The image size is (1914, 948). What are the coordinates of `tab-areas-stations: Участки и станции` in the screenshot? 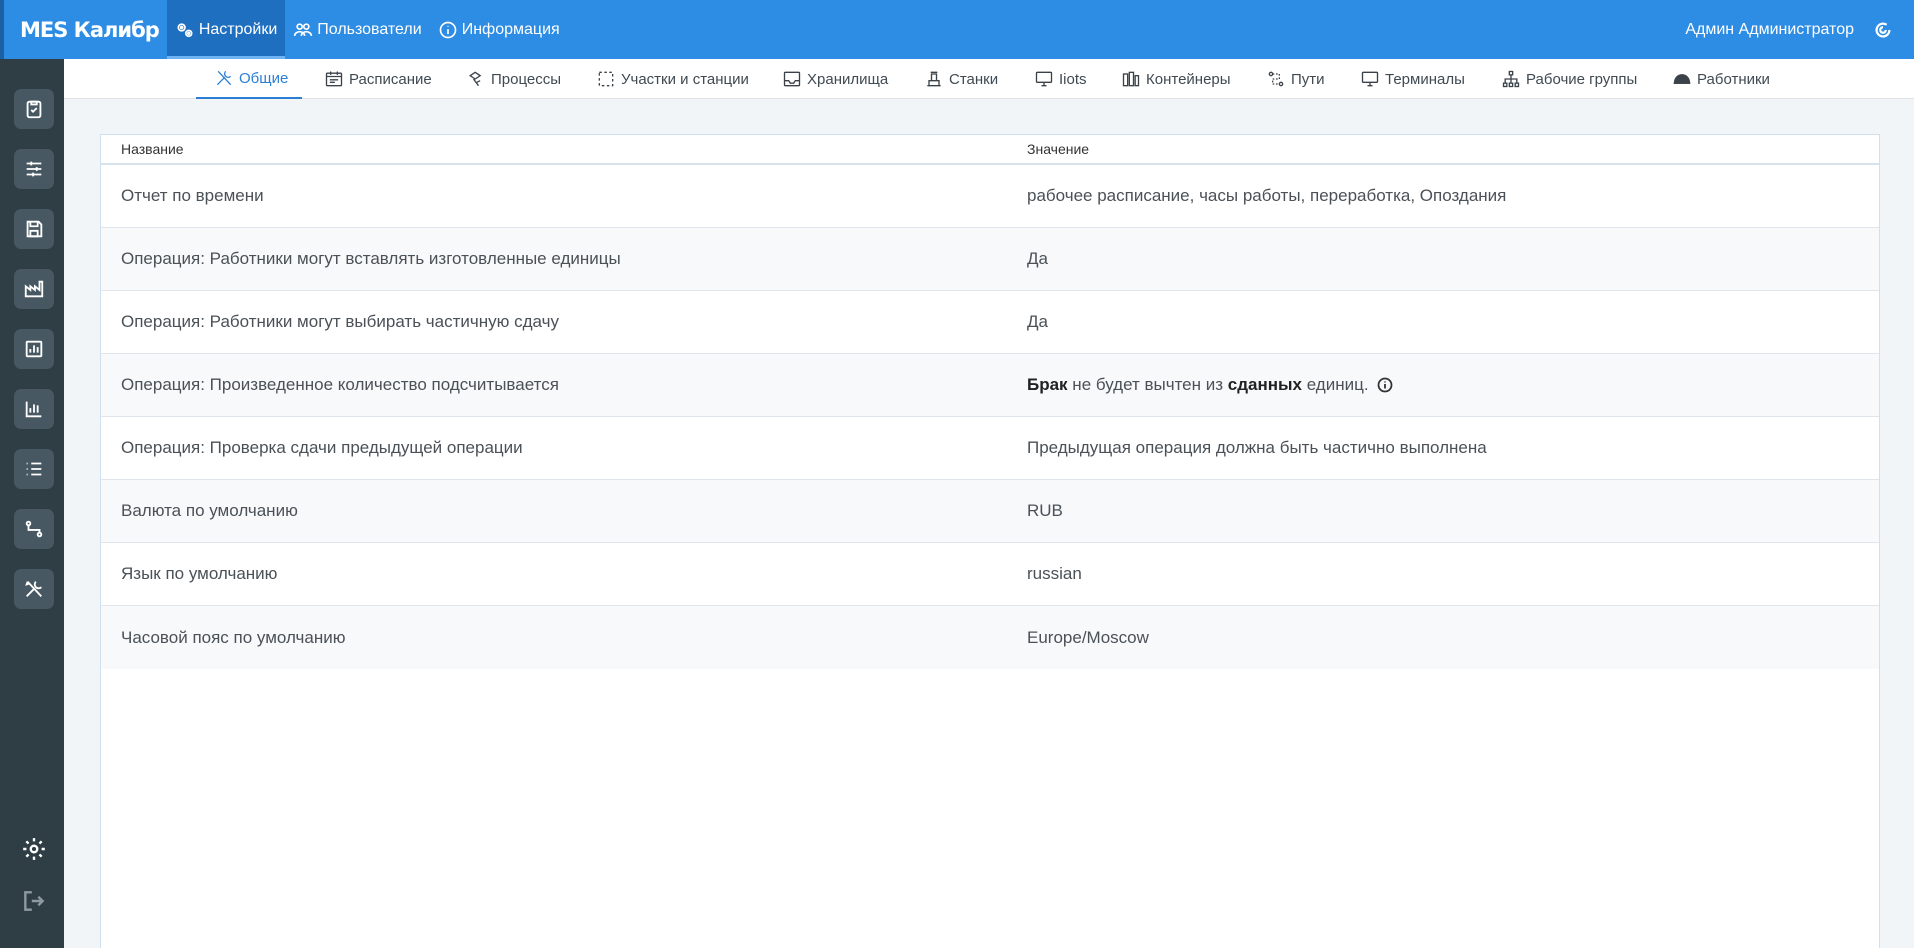 It's located at (672, 79).